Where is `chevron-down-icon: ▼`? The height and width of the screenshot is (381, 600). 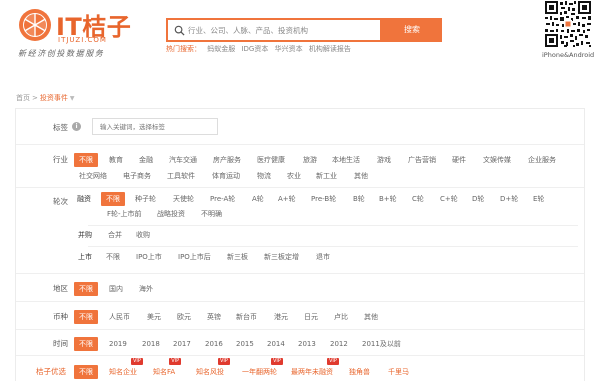
chevron-down-icon: ▼ is located at coordinates (72, 98).